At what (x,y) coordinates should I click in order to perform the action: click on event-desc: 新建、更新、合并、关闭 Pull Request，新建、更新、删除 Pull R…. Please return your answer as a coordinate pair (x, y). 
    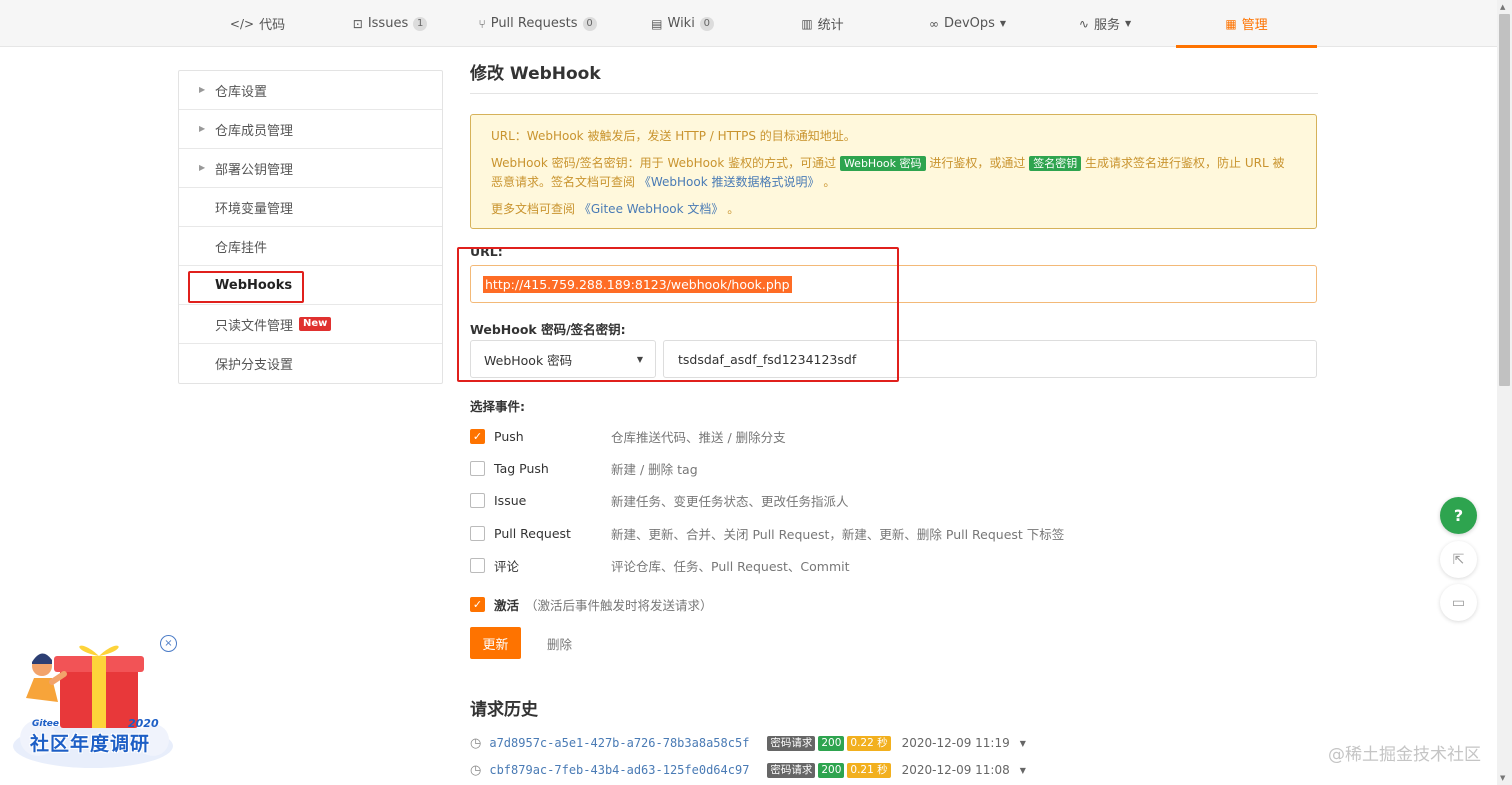
    Looking at the image, I should click on (838, 534).